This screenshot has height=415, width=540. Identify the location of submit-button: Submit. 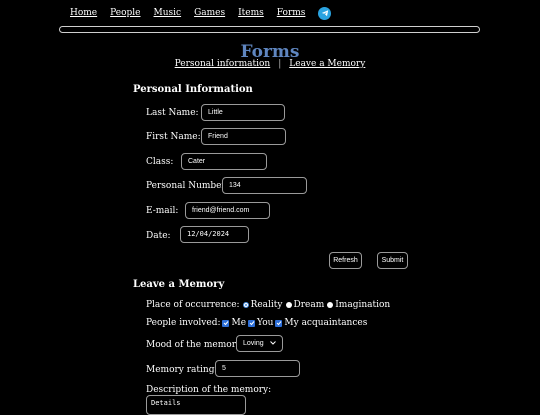
(392, 260).